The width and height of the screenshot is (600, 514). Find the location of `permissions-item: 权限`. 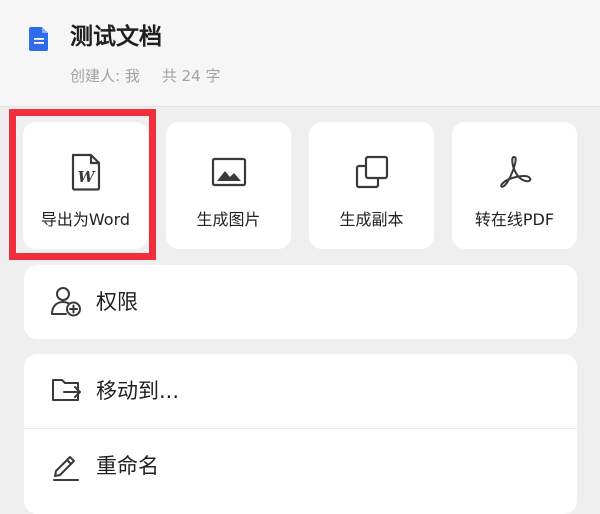

permissions-item: 权限 is located at coordinates (300, 302).